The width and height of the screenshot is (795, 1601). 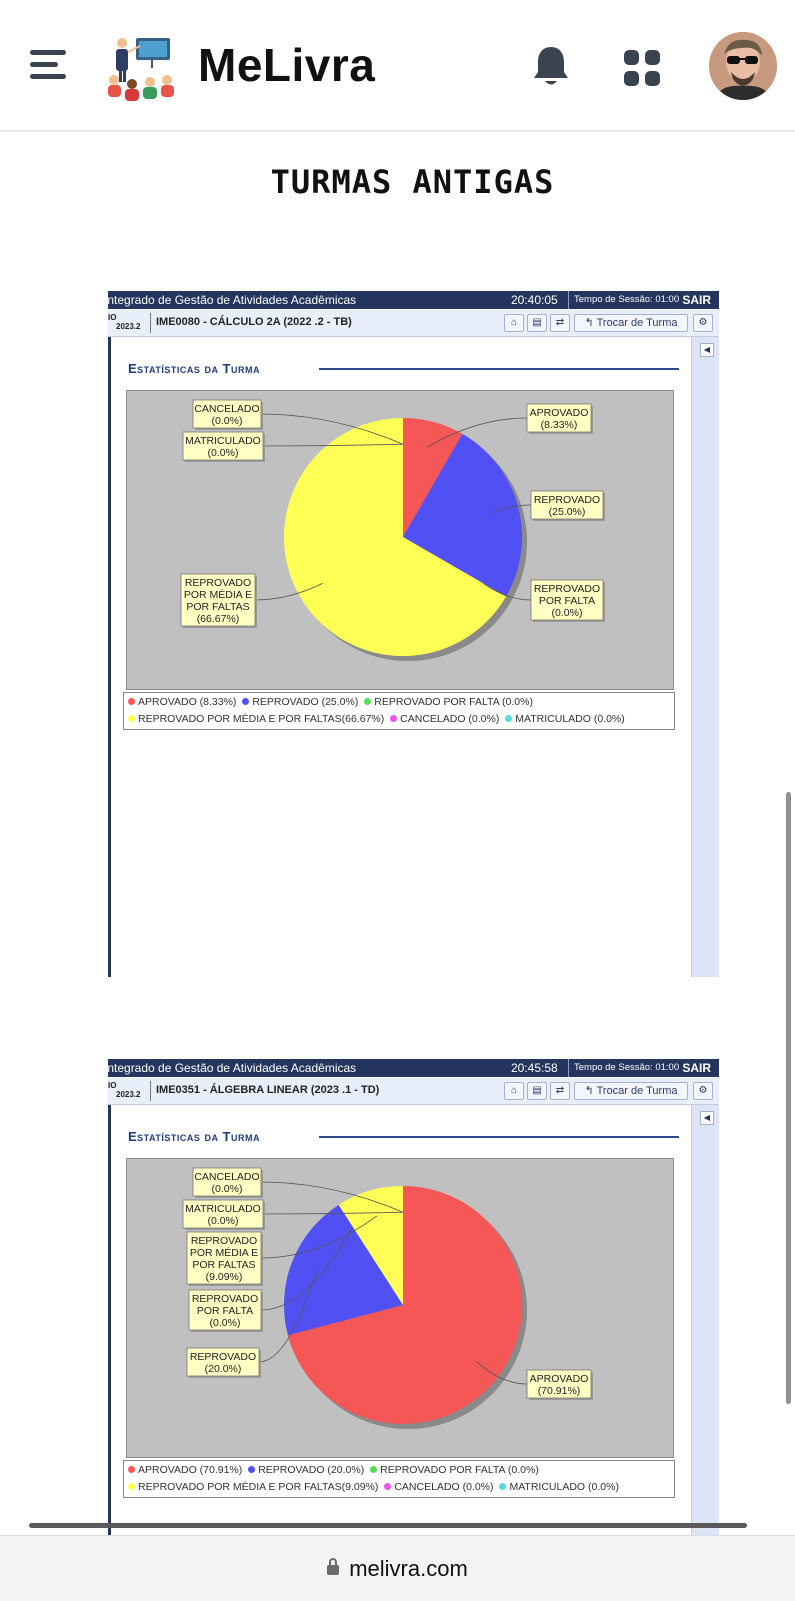 I want to click on lock-icon, so click(x=333, y=1566).